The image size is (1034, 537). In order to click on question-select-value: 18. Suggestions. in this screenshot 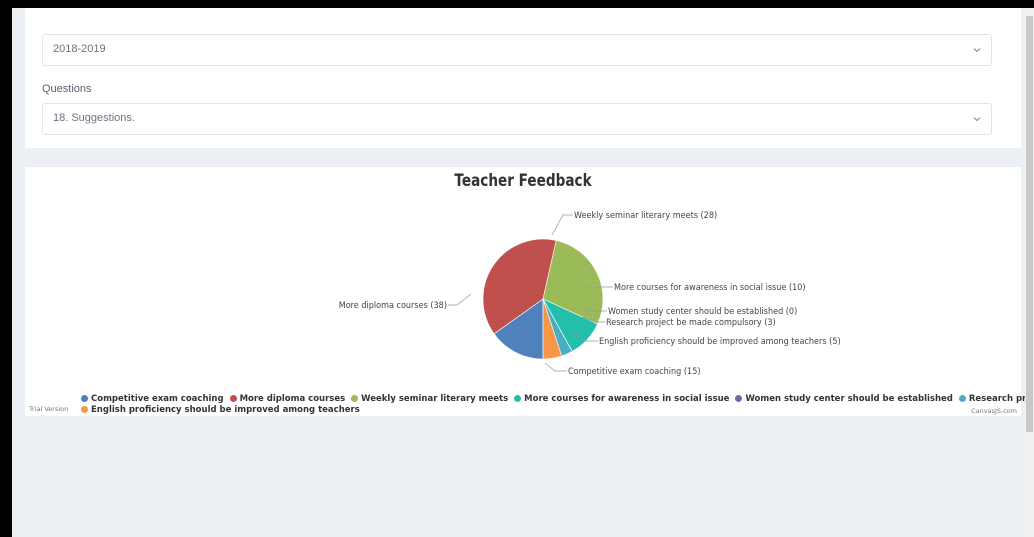, I will do `click(94, 118)`.